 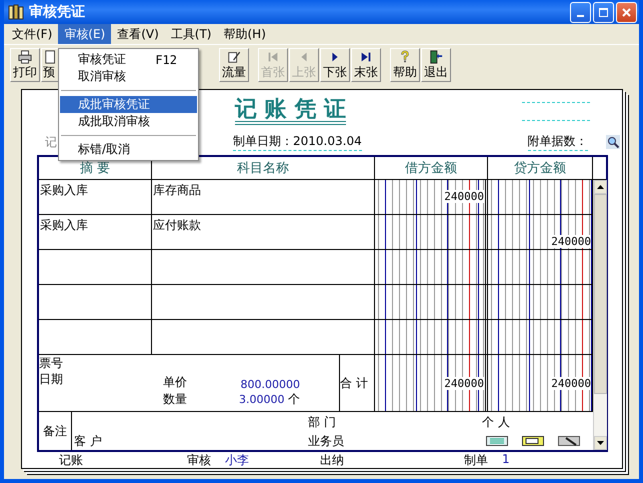 What do you see at coordinates (16, 12) in the screenshot?
I see `app-icon` at bounding box center [16, 12].